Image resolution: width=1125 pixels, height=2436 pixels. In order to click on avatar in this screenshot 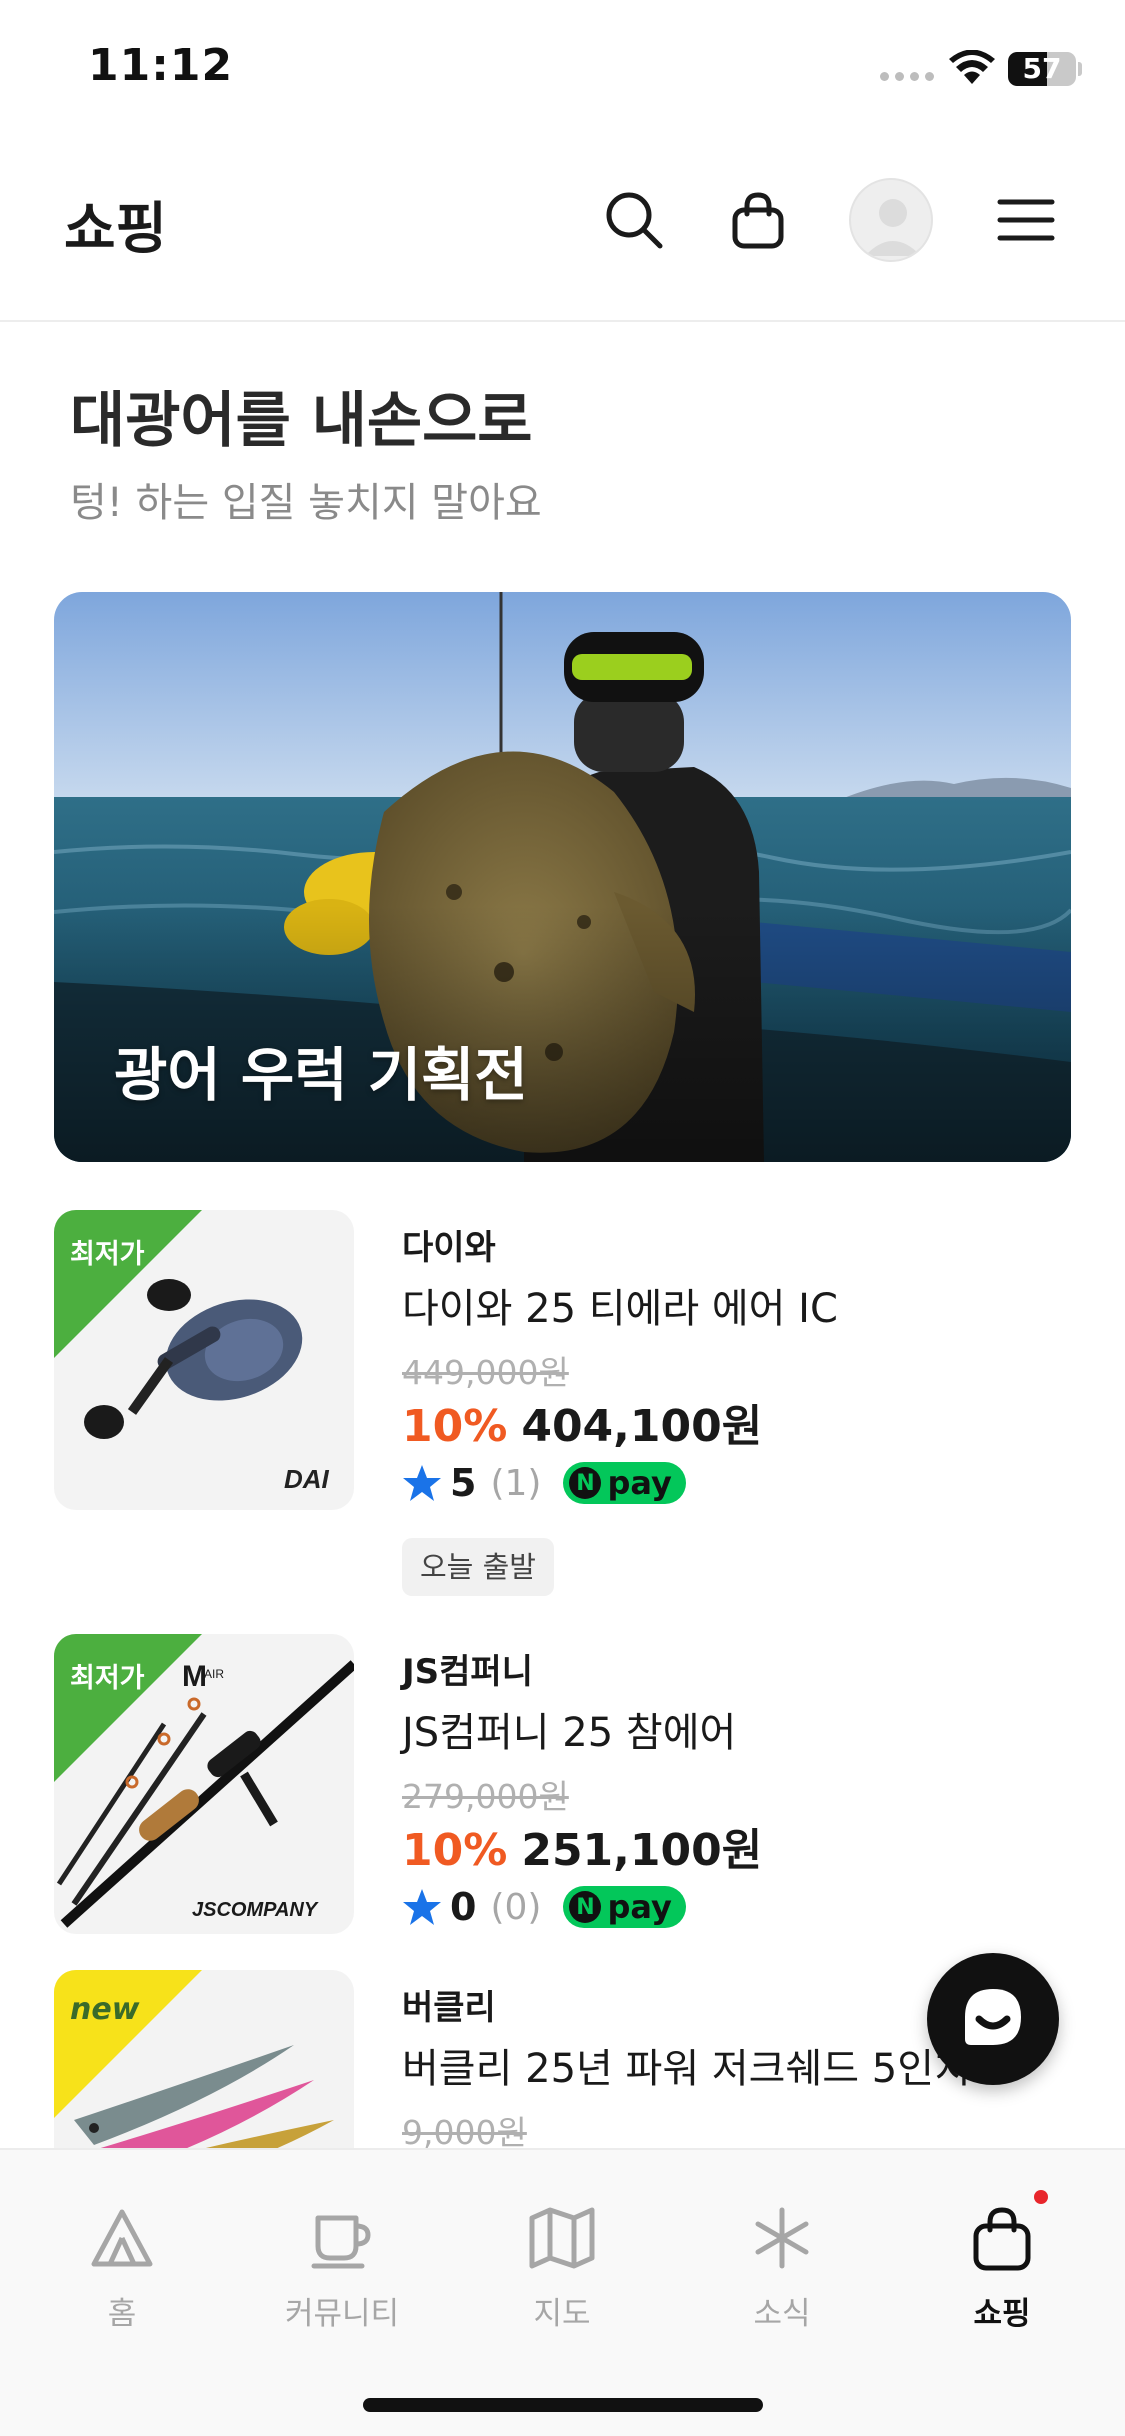, I will do `click(891, 220)`.